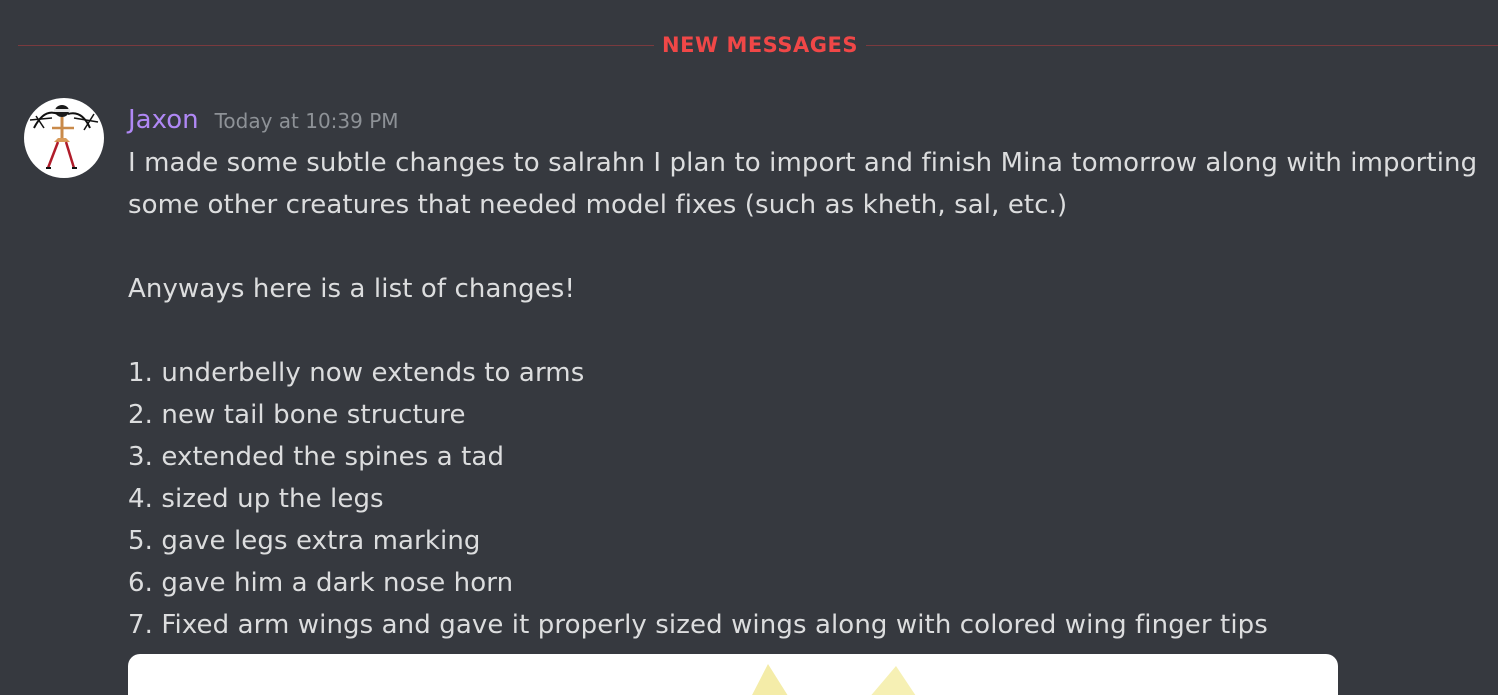 Image resolution: width=1498 pixels, height=695 pixels. What do you see at coordinates (304, 541) in the screenshot?
I see `change-list-item: 5. gave legs extra marking` at bounding box center [304, 541].